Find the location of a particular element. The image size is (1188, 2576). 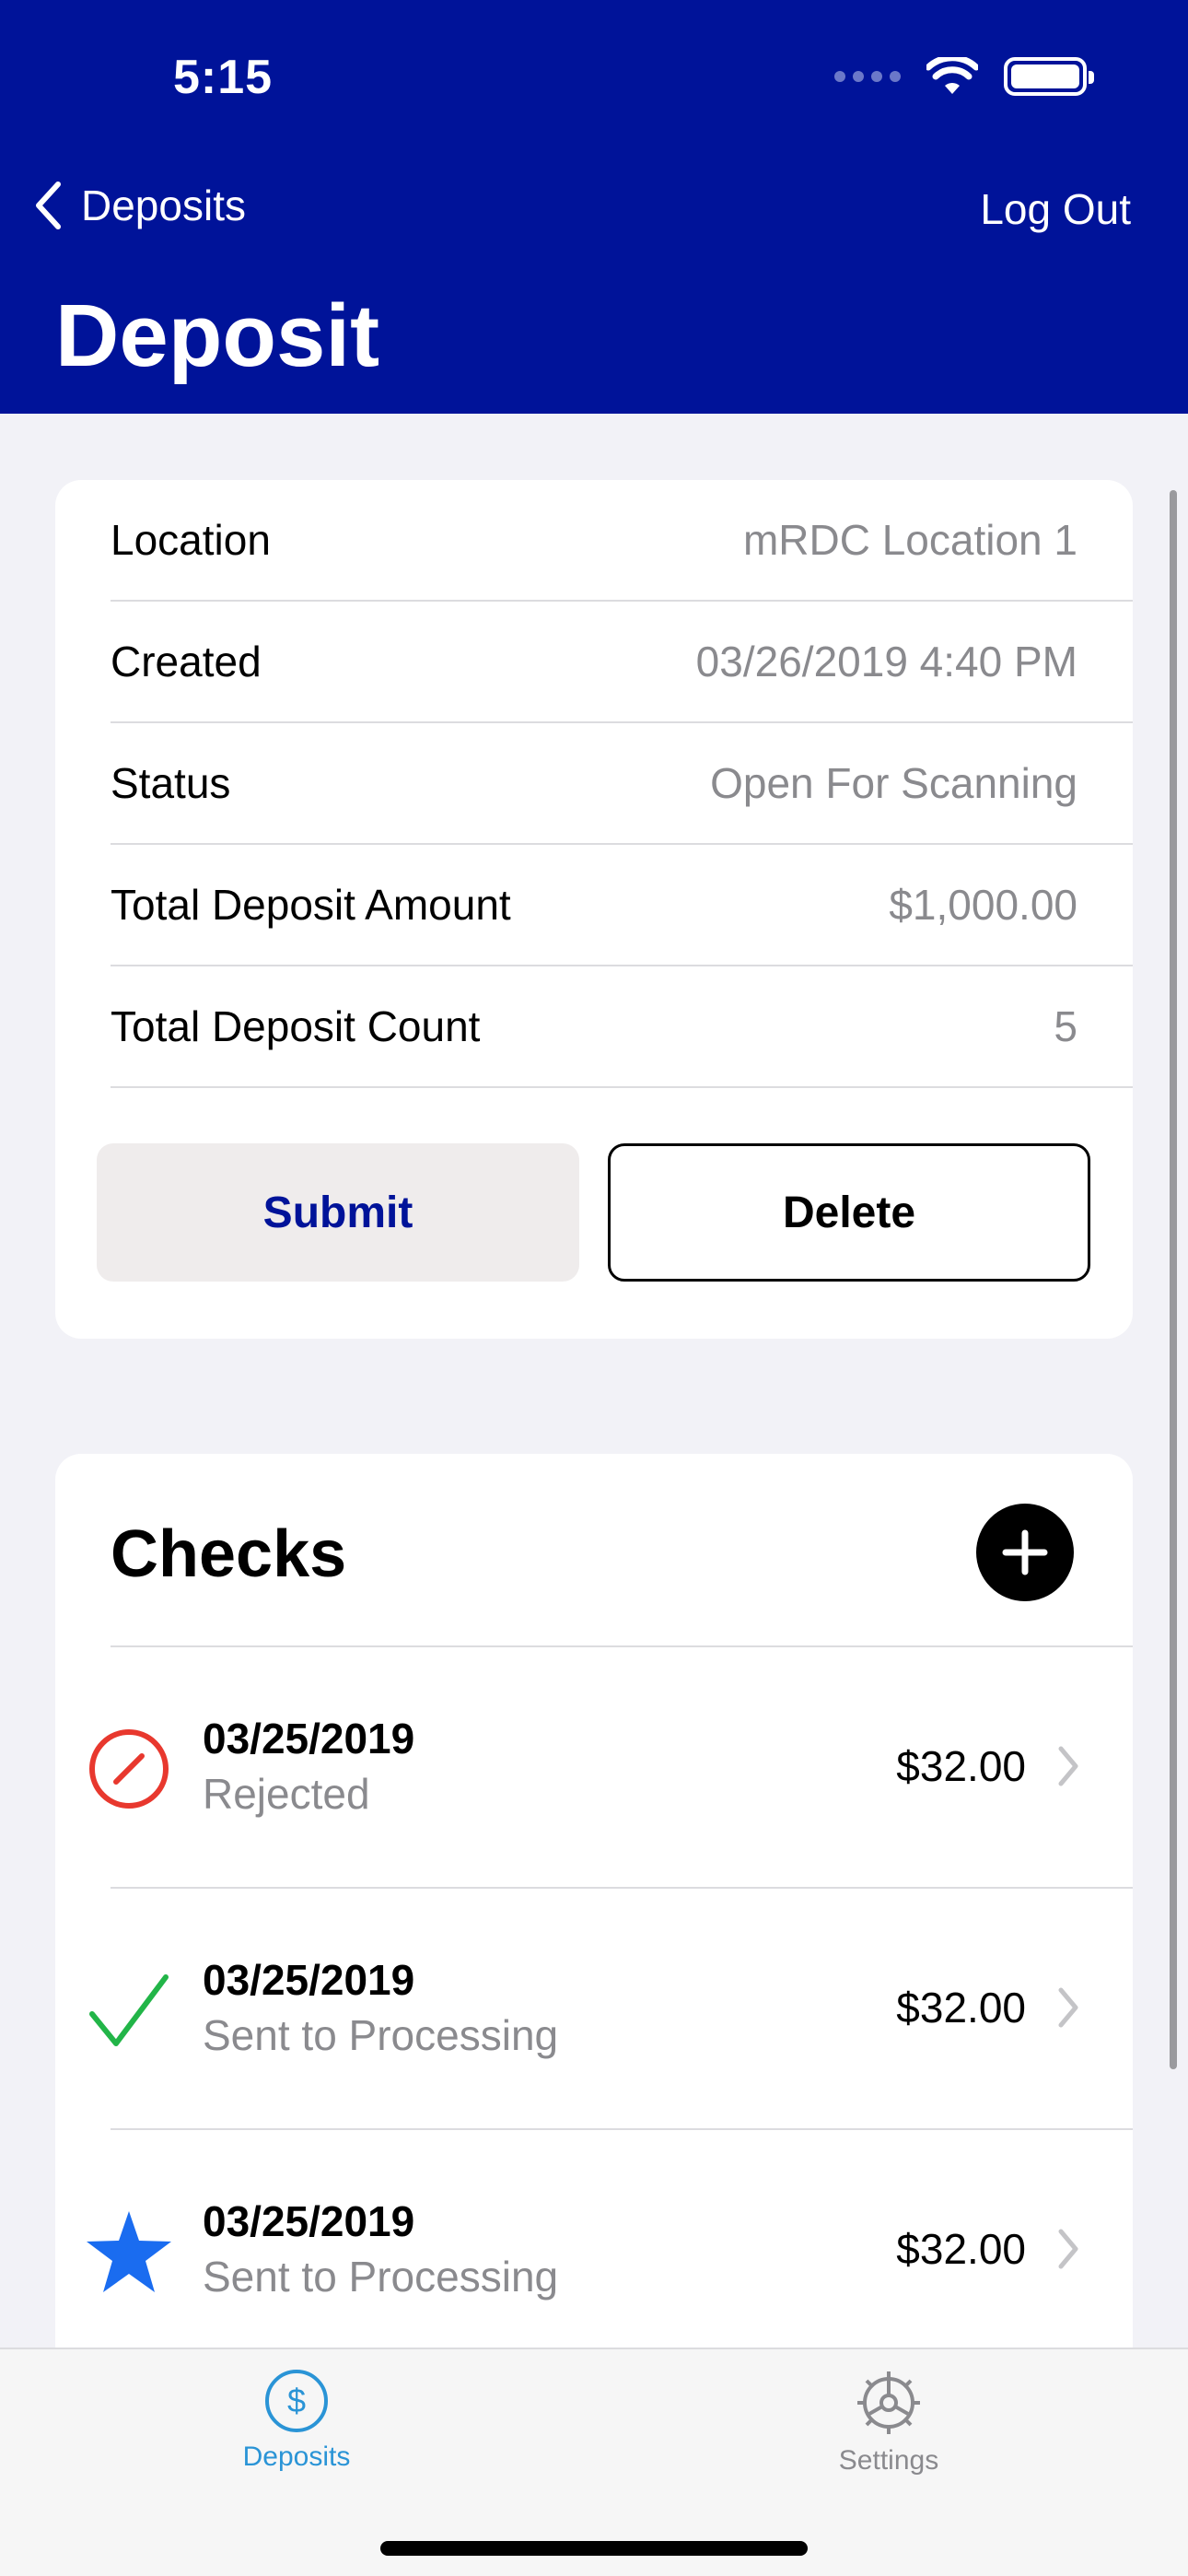

info-value: $1,000.00 is located at coordinates (983, 905).